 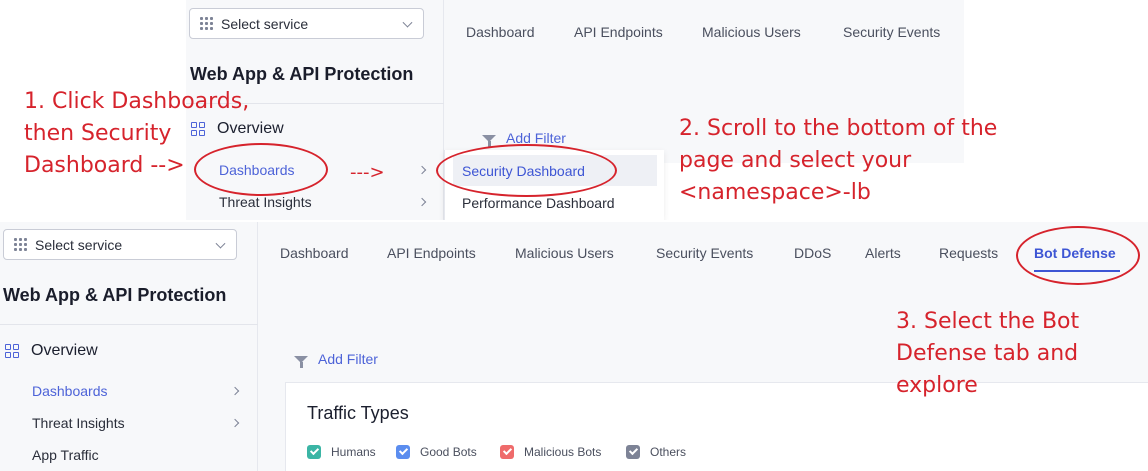 I want to click on overview-label: Overview, so click(x=64, y=350).